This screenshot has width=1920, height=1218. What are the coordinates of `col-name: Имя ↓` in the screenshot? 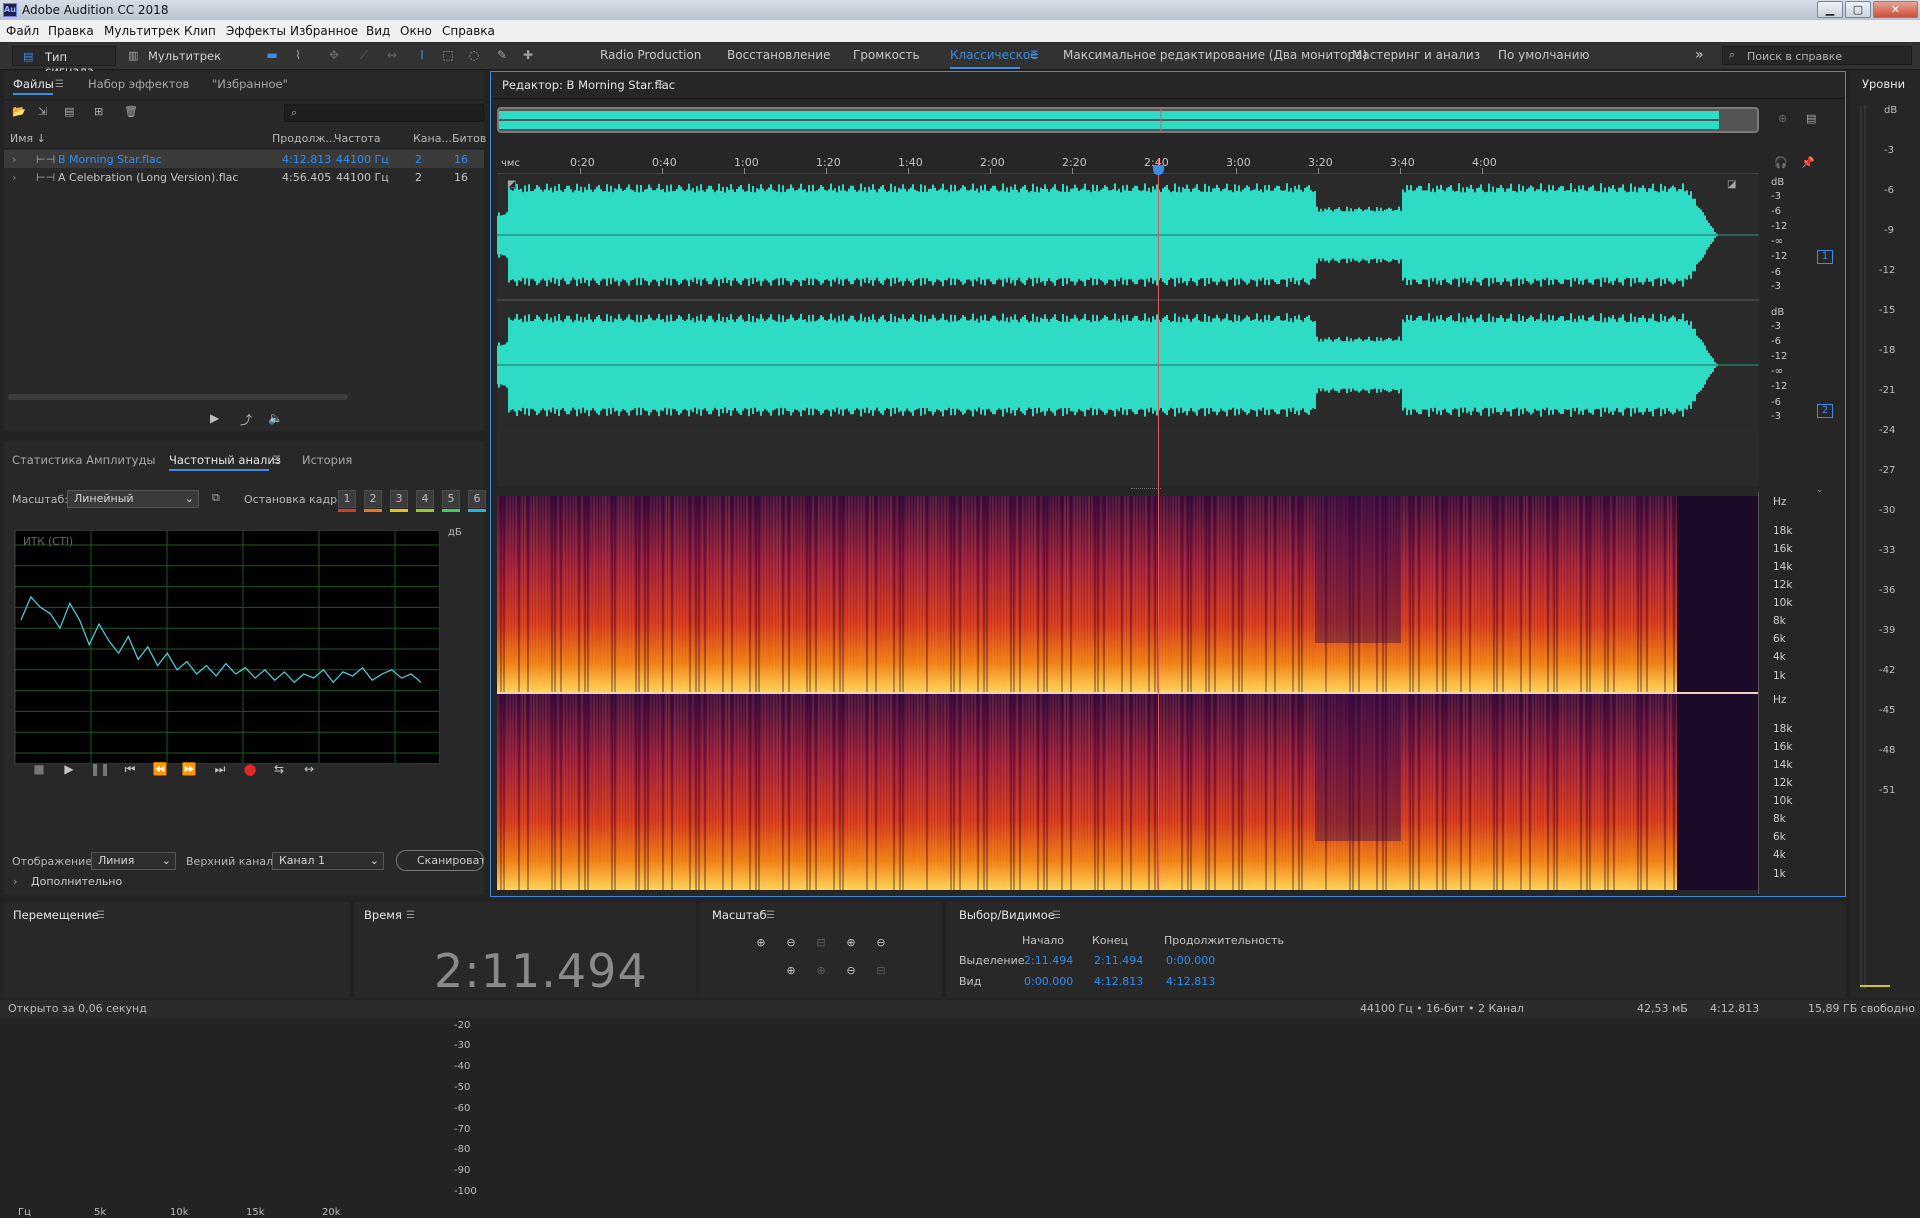 It's located at (28, 138).